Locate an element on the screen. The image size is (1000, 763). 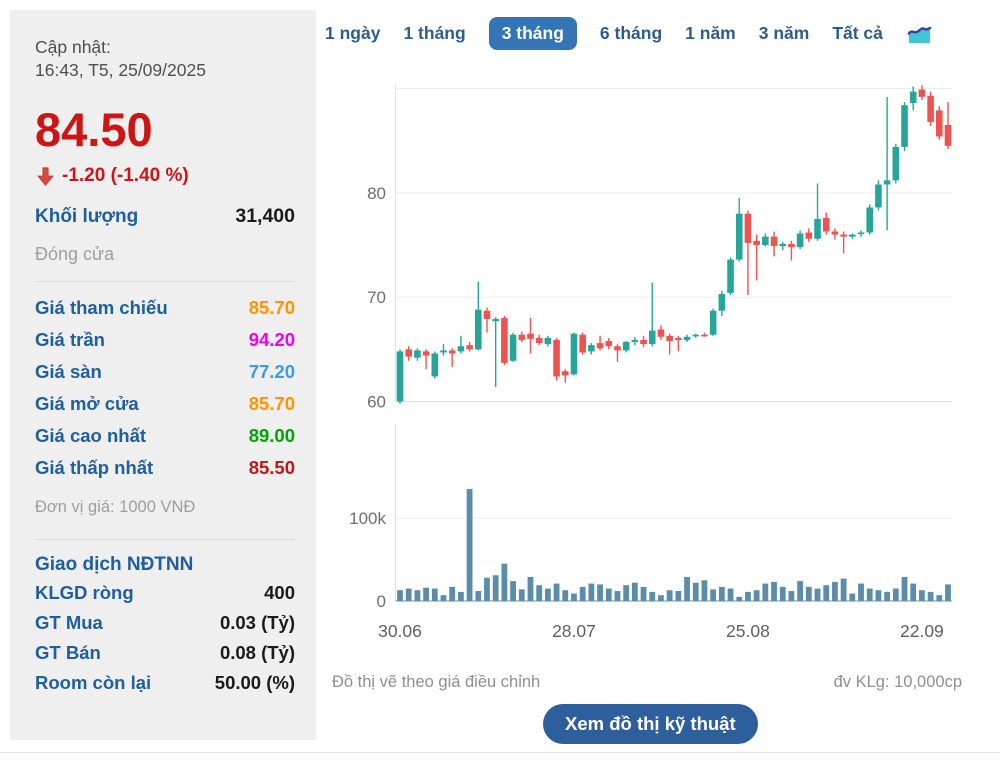
info-row-value: 400 is located at coordinates (279, 592).